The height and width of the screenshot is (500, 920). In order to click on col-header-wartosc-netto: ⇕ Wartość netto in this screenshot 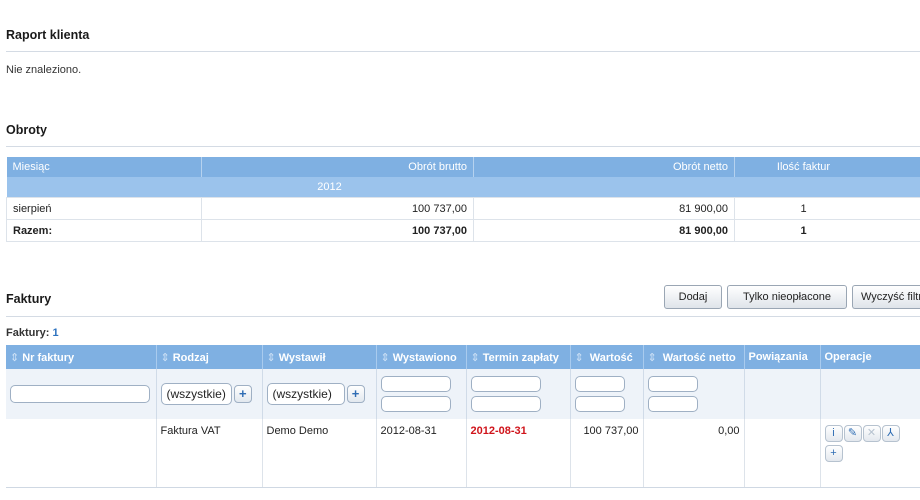, I will do `click(694, 357)`.